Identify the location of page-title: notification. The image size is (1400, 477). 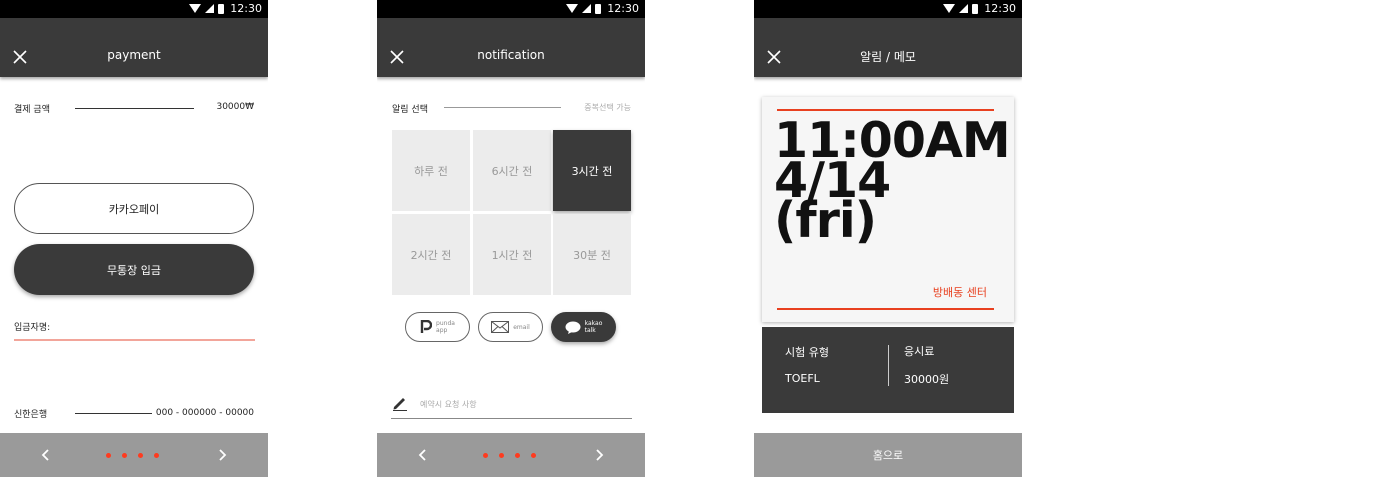
(511, 55).